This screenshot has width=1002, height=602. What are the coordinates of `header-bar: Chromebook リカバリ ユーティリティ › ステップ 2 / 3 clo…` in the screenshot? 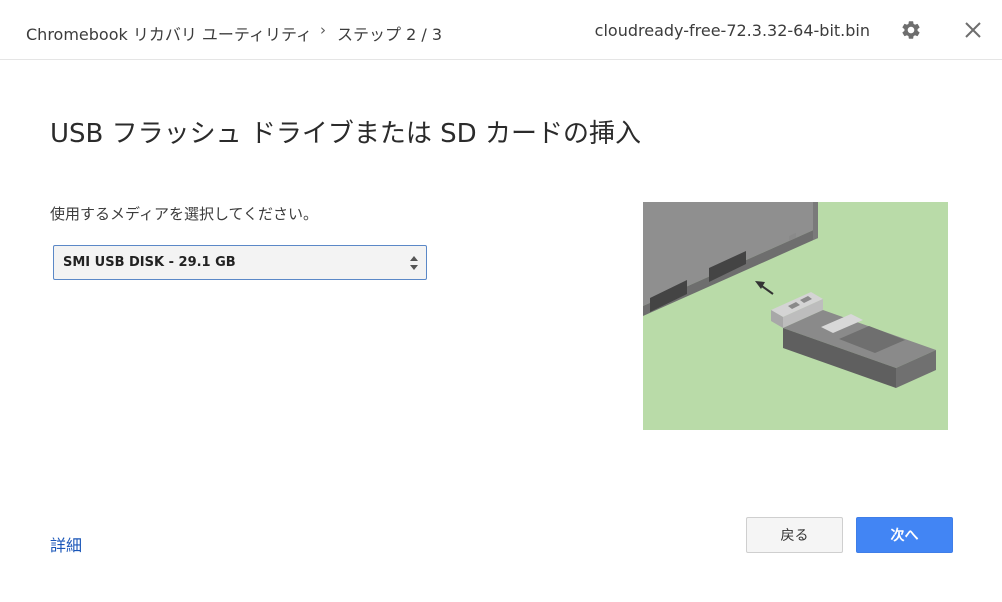 It's located at (501, 30).